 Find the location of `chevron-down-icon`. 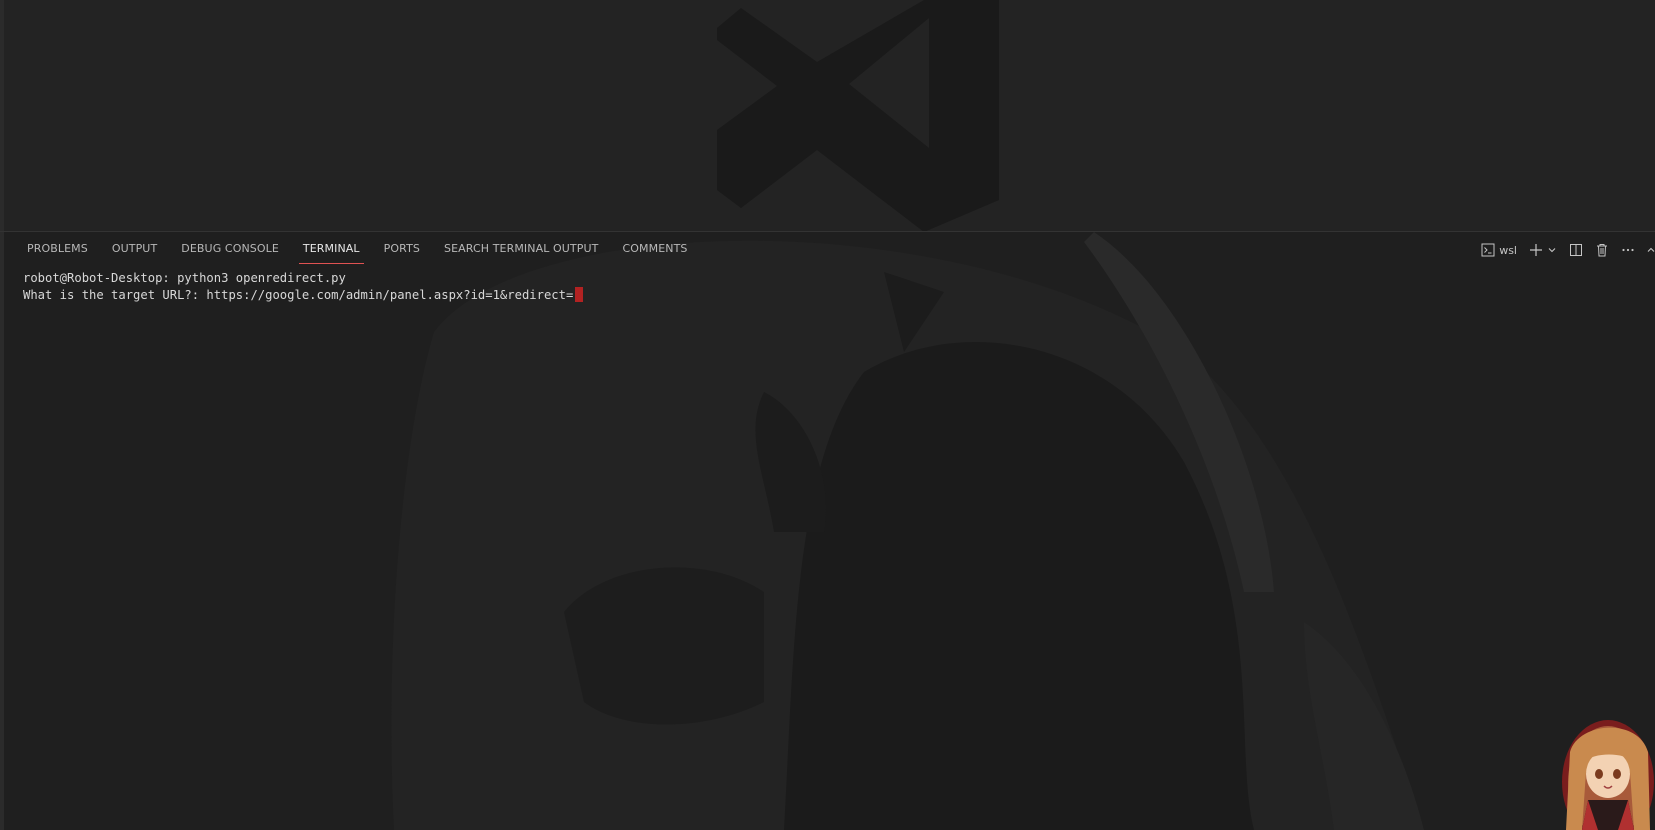

chevron-down-icon is located at coordinates (1552, 250).